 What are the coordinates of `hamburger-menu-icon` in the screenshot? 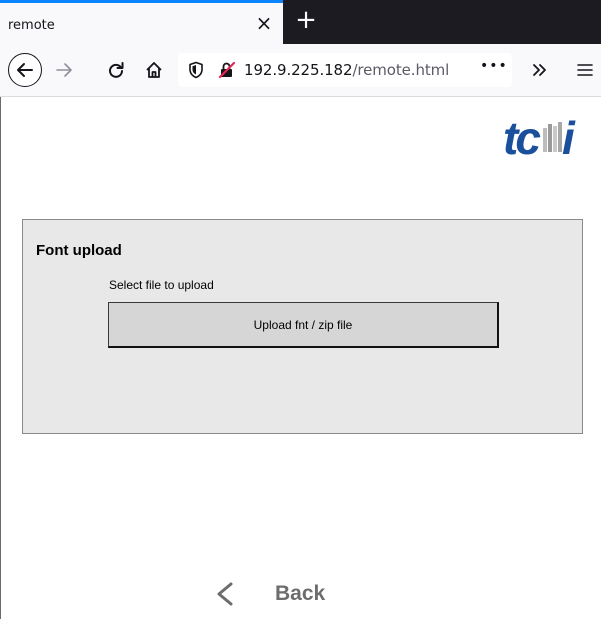 It's located at (585, 70).